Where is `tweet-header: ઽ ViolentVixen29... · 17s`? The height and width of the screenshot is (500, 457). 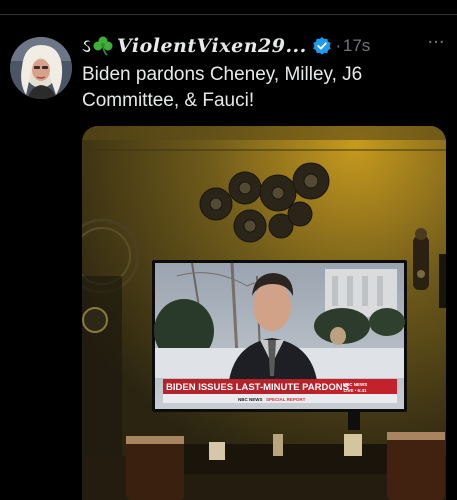 tweet-header: ઽ ViolentVixen29... · 17s is located at coordinates (267, 46).